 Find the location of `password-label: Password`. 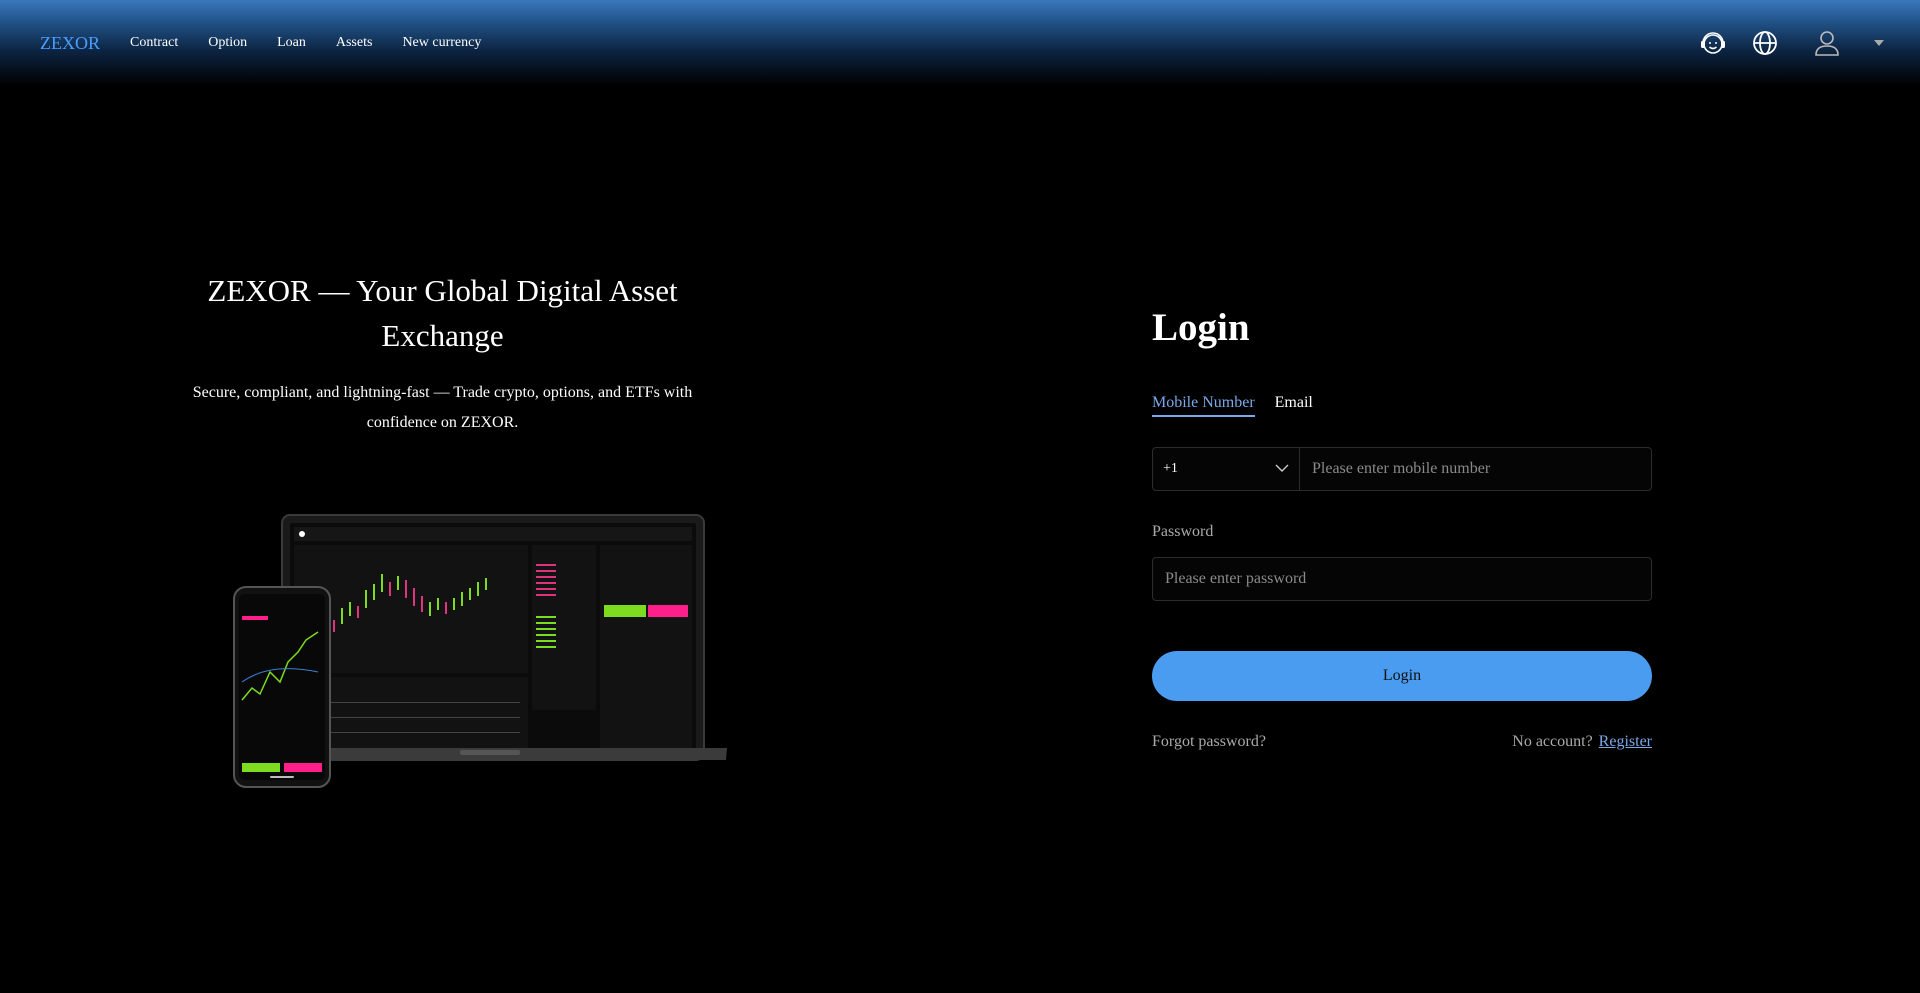

password-label: Password is located at coordinates (1183, 531).